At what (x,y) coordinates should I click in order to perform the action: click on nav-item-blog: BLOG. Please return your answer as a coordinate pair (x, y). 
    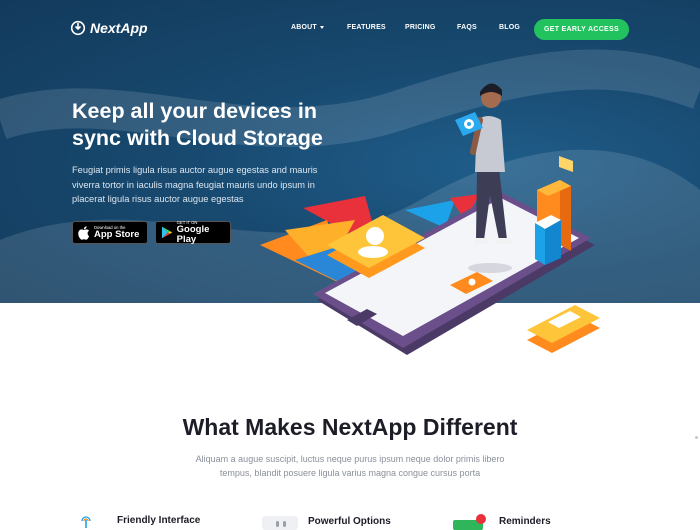
    Looking at the image, I should click on (509, 27).